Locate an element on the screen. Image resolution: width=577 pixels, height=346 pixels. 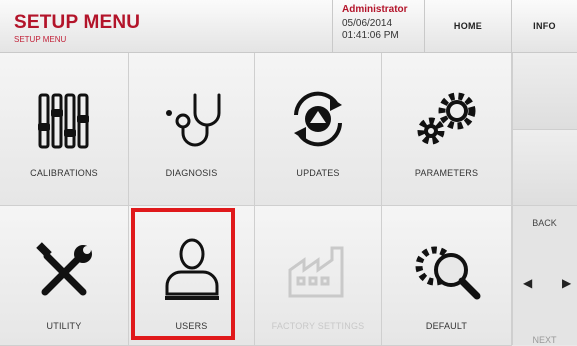
utility-tile: UTILITY is located at coordinates (64, 276).